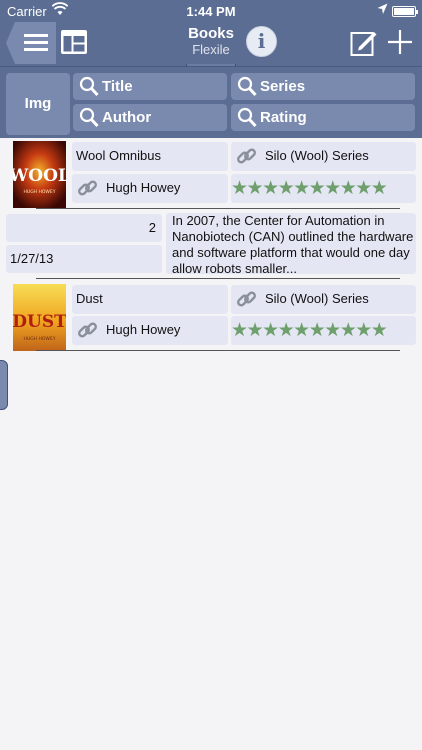 Image resolution: width=422 pixels, height=750 pixels. I want to click on author-column-label: Author, so click(127, 117).